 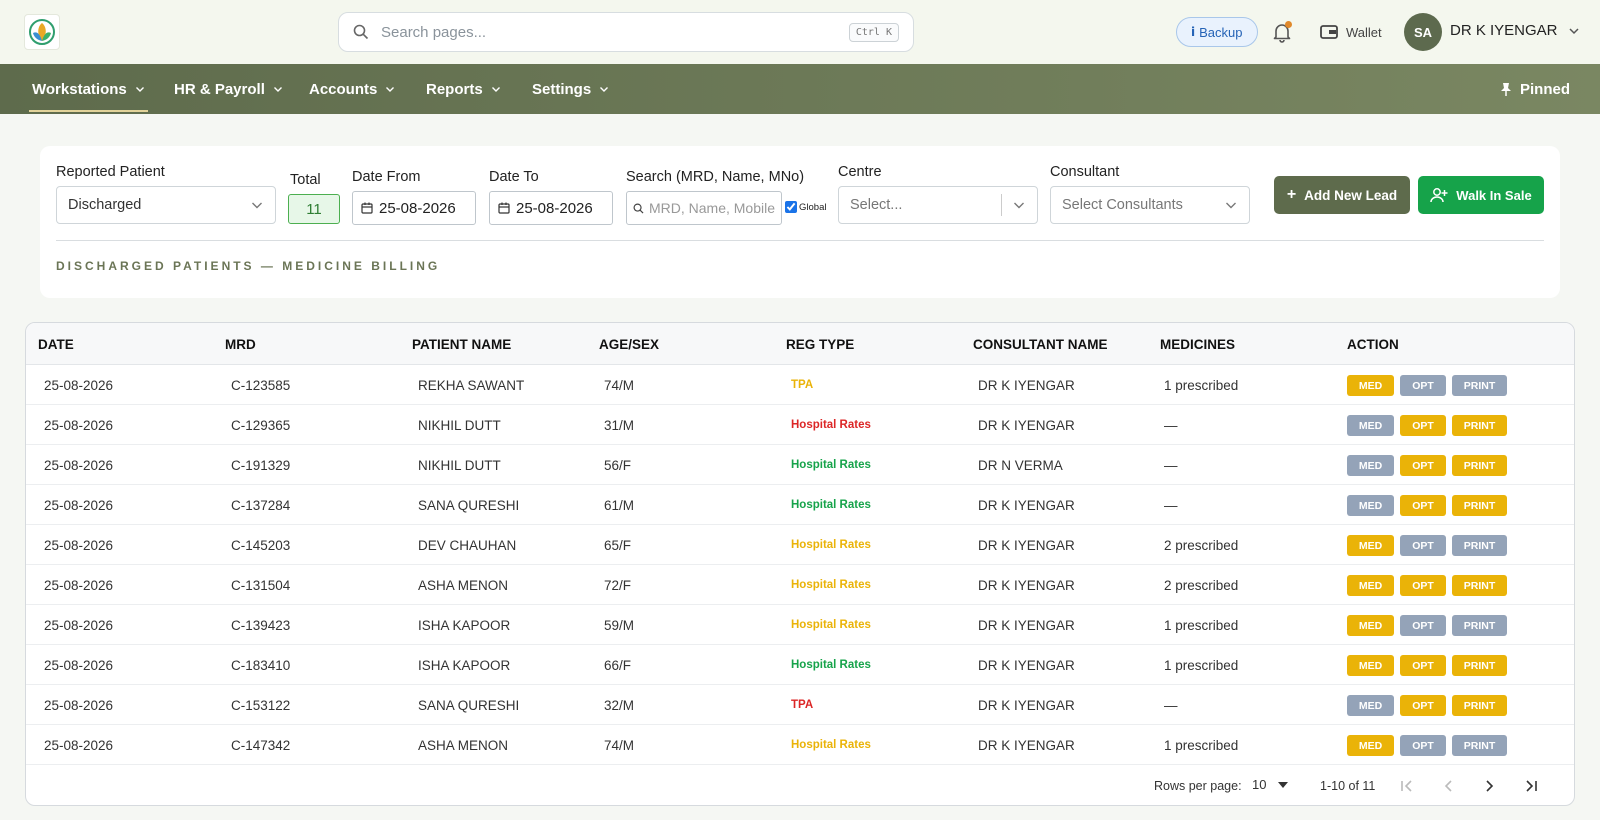 What do you see at coordinates (463, 89) in the screenshot?
I see `nav-reports: Reports` at bounding box center [463, 89].